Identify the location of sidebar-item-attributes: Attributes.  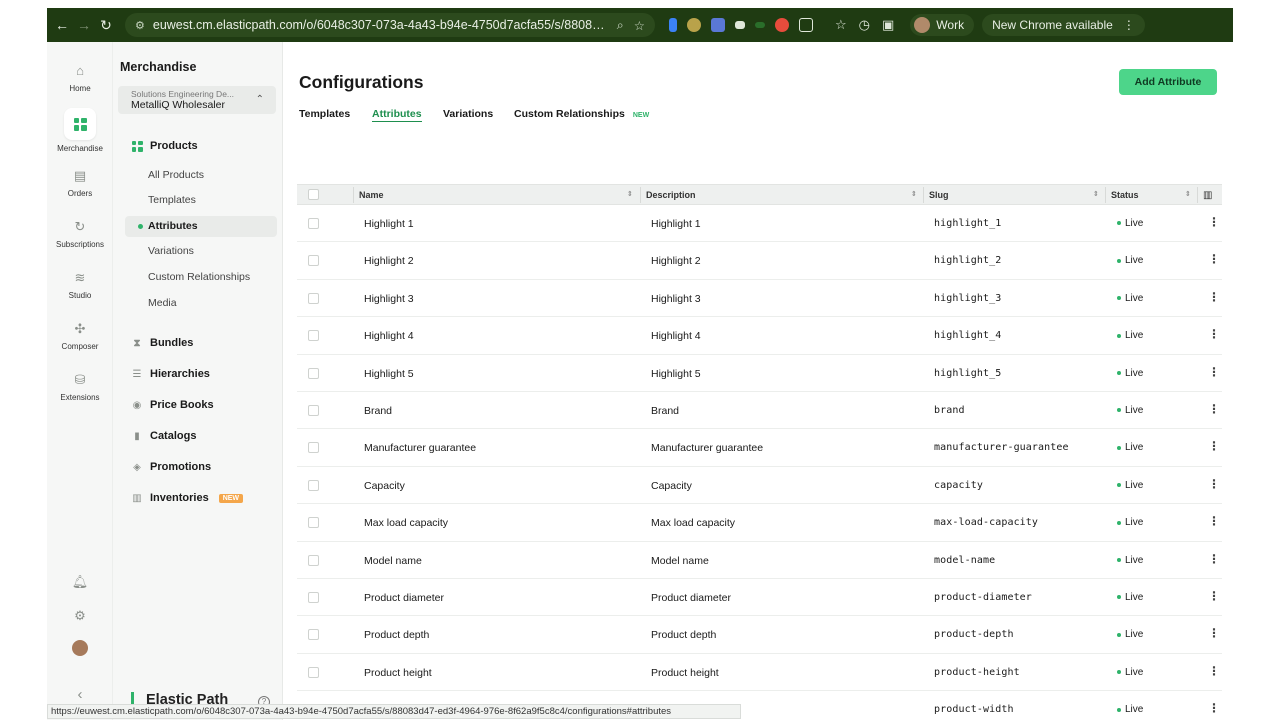
(173, 226).